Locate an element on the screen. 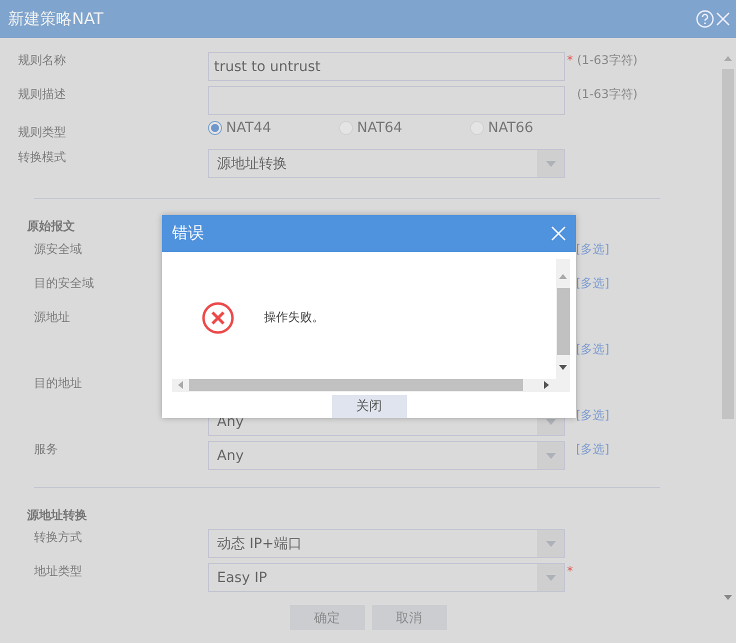 This screenshot has width=736, height=643. text-field: trust to untrust is located at coordinates (386, 66).